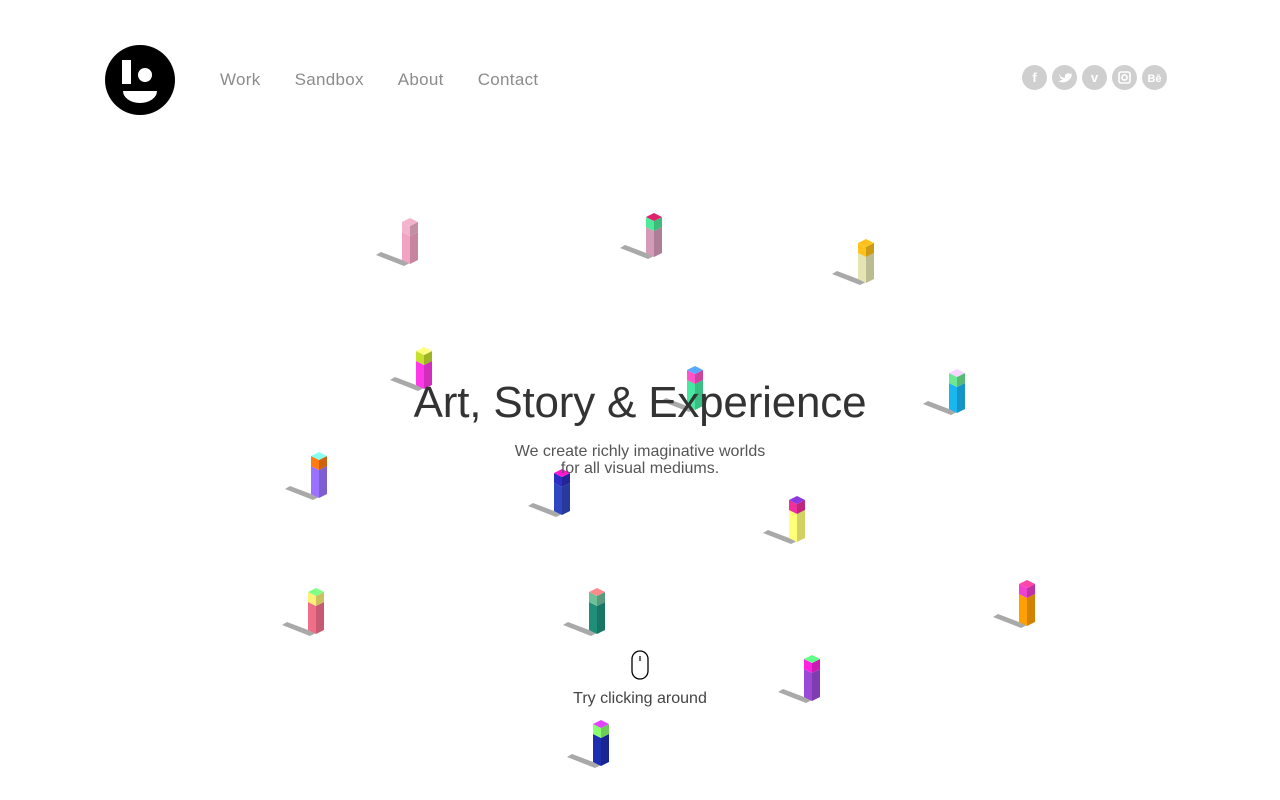 The width and height of the screenshot is (1280, 800). What do you see at coordinates (640, 665) in the screenshot?
I see `mouse-icon` at bounding box center [640, 665].